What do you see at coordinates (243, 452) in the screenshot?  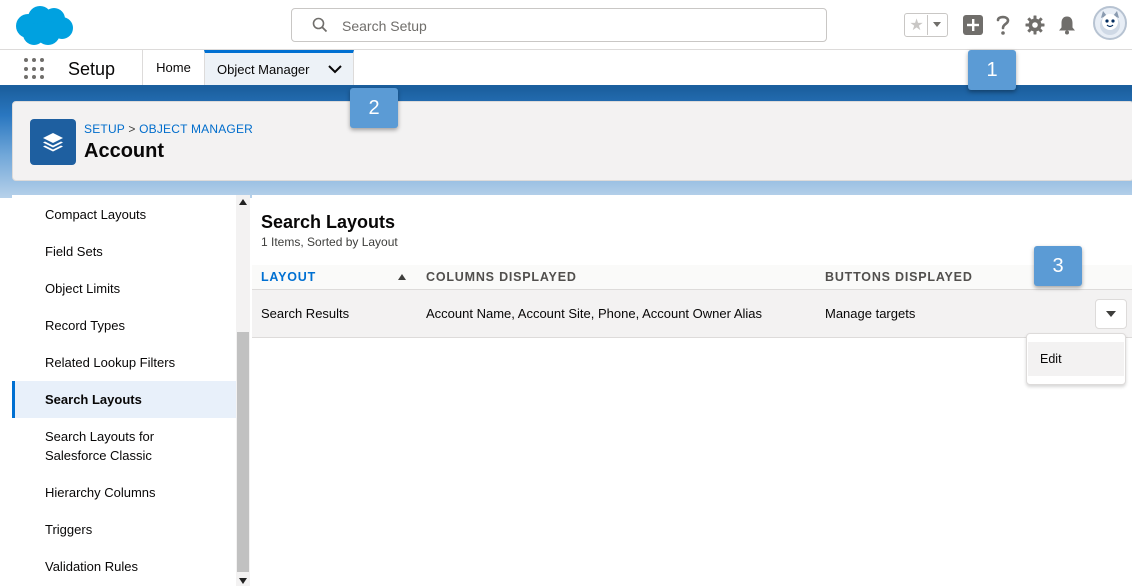 I see `scrollbar-thumb` at bounding box center [243, 452].